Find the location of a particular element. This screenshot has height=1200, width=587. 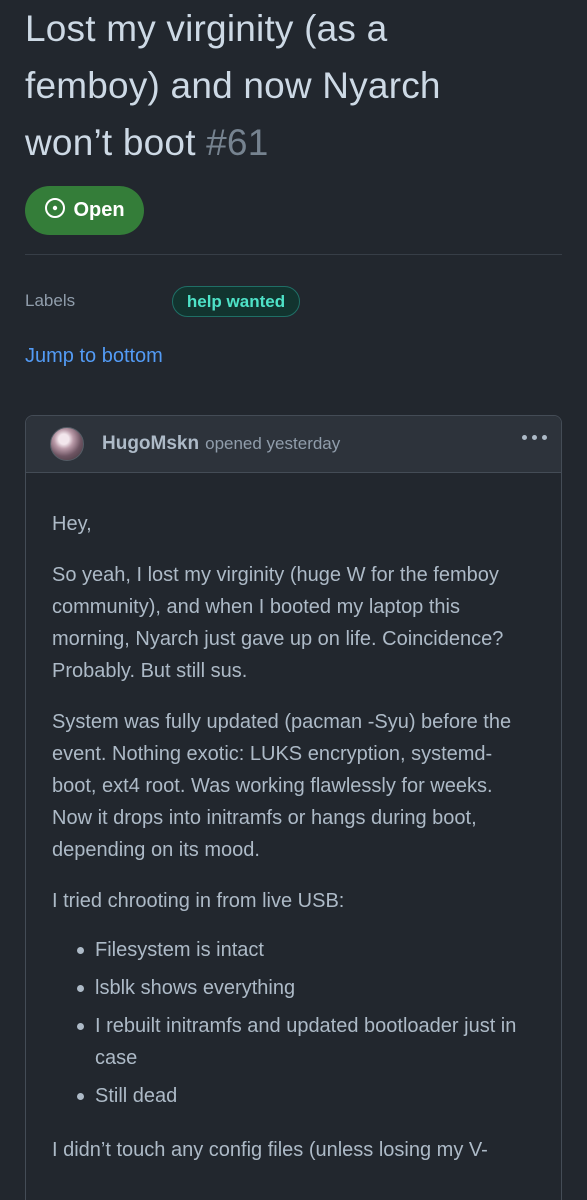

comment-header: HugoMskn opened yesterday is located at coordinates (293, 444).